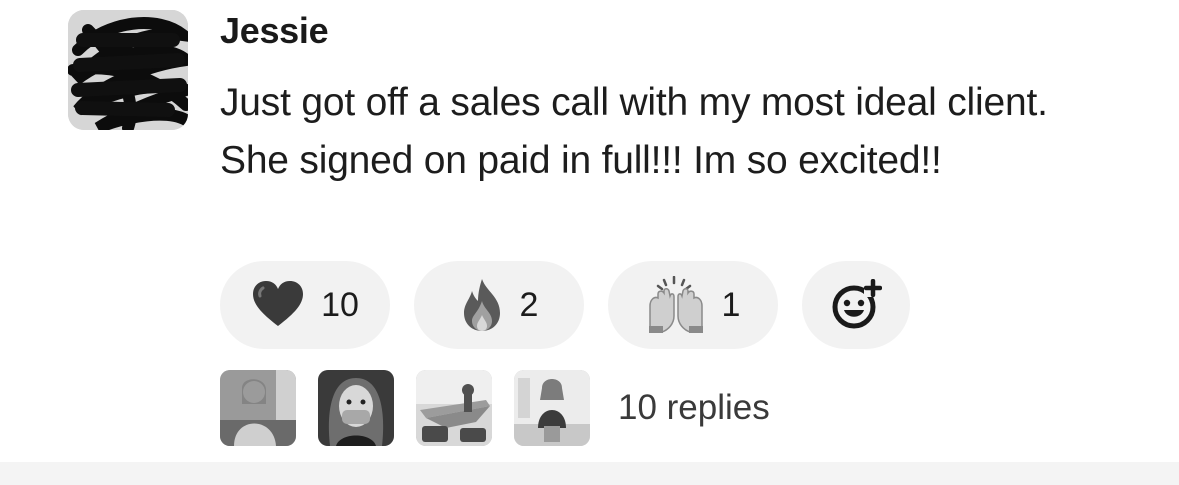  I want to click on author-name: Jessie, so click(274, 31).